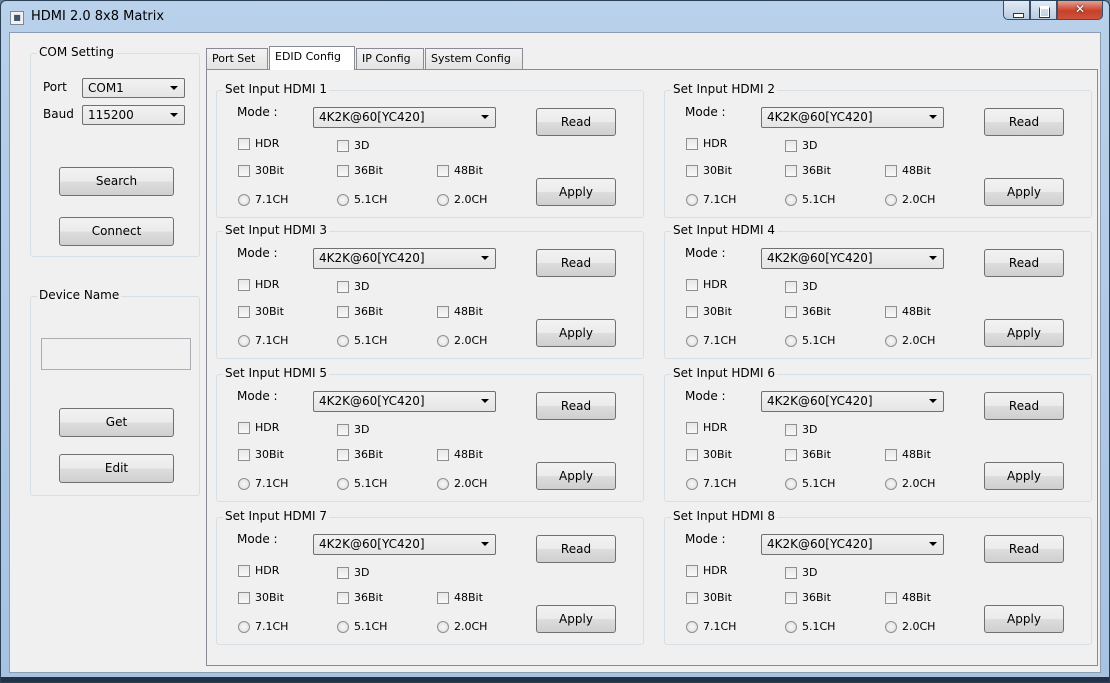 Image resolution: width=1110 pixels, height=683 pixels. What do you see at coordinates (116, 468) in the screenshot?
I see `edit-button: Edit` at bounding box center [116, 468].